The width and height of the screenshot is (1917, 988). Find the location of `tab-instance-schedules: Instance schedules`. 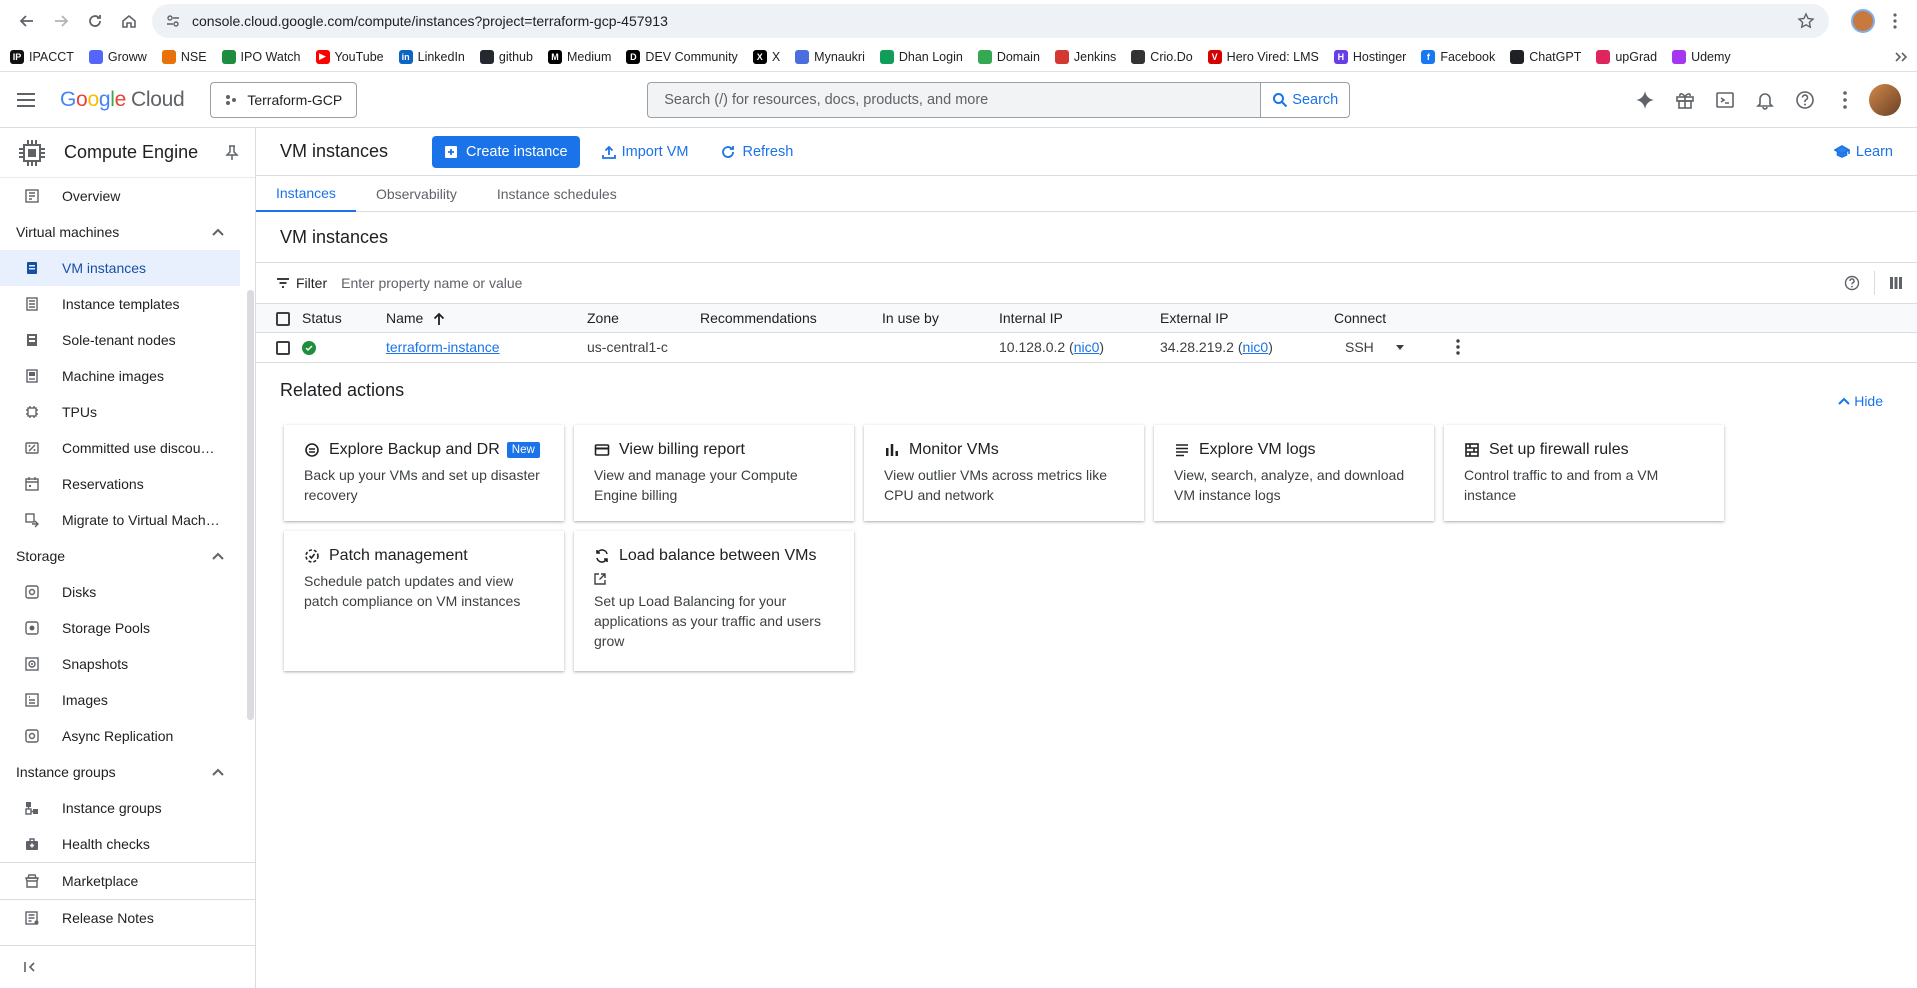

tab-instance-schedules: Instance schedules is located at coordinates (557, 194).